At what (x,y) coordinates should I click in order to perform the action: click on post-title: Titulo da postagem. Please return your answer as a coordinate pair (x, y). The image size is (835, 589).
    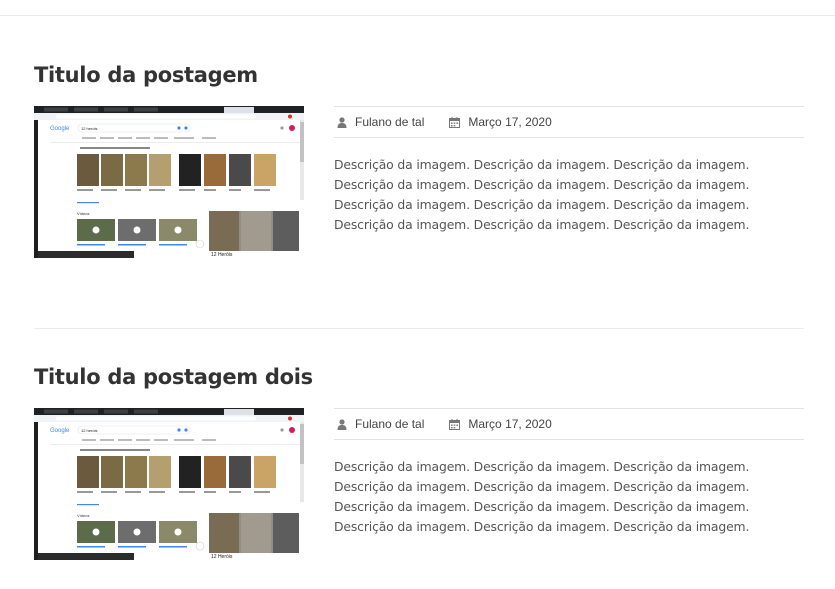
    Looking at the image, I should click on (419, 75).